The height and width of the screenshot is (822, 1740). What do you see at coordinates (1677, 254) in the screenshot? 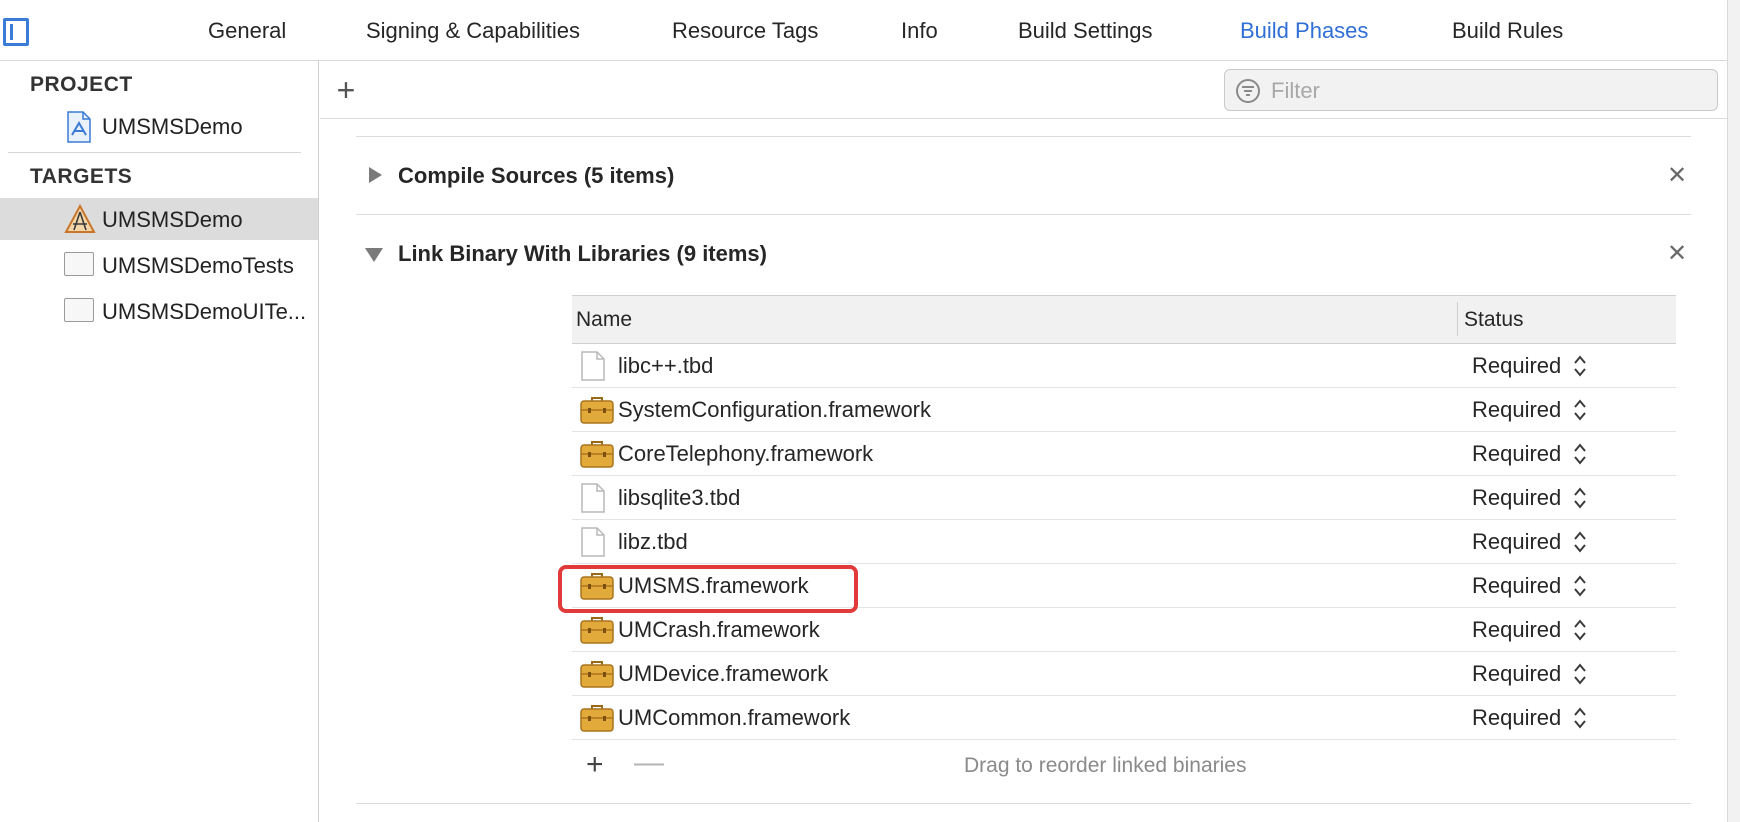
I see `link-binary-close-icon: ✕` at bounding box center [1677, 254].